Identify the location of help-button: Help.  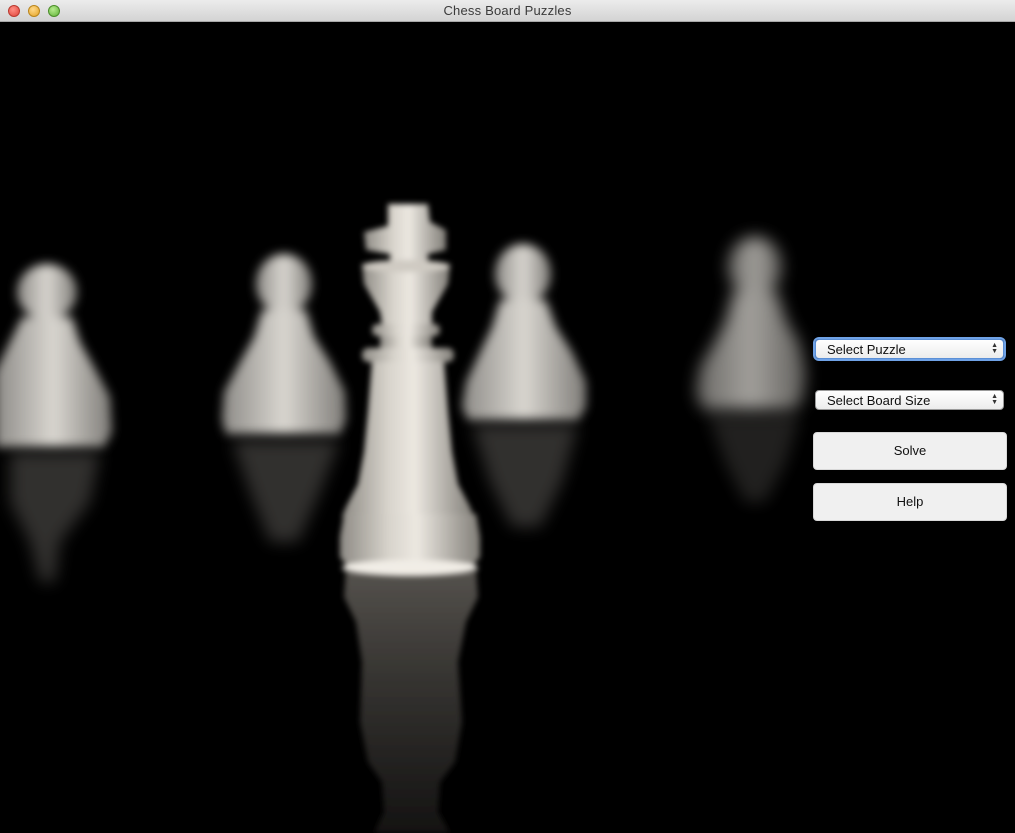
(910, 502).